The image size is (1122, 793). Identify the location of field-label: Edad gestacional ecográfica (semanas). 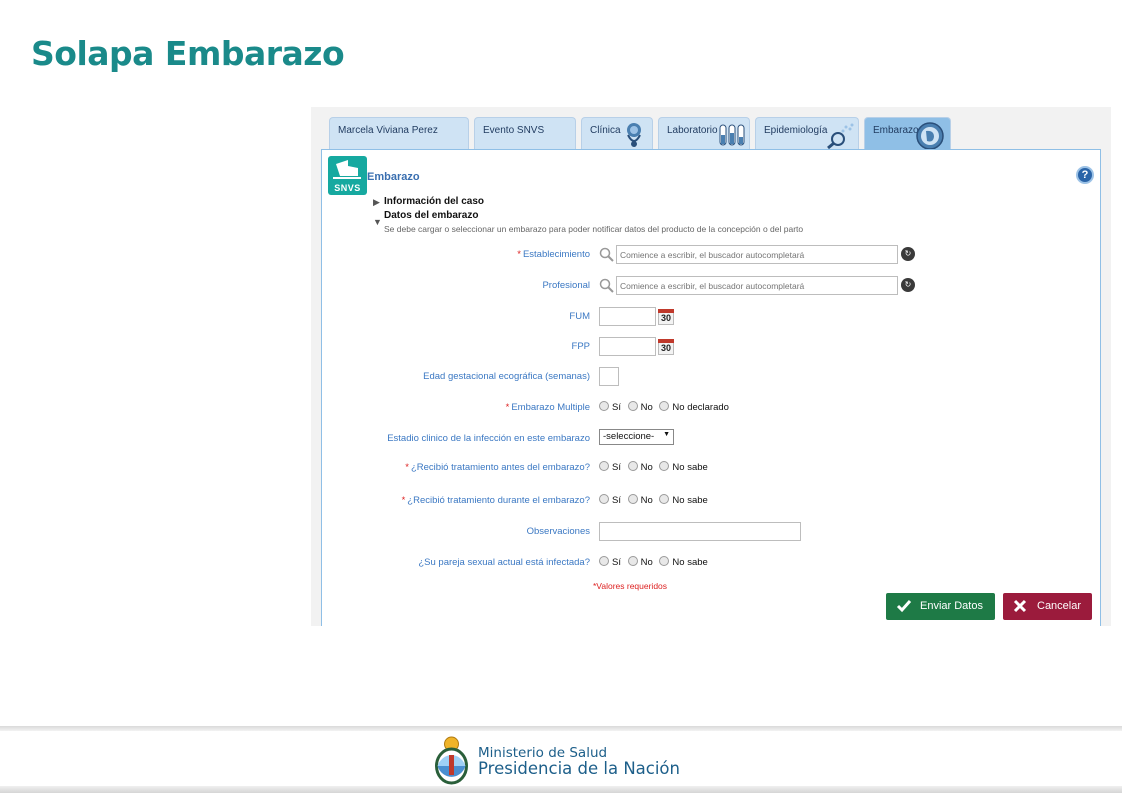
(506, 376).